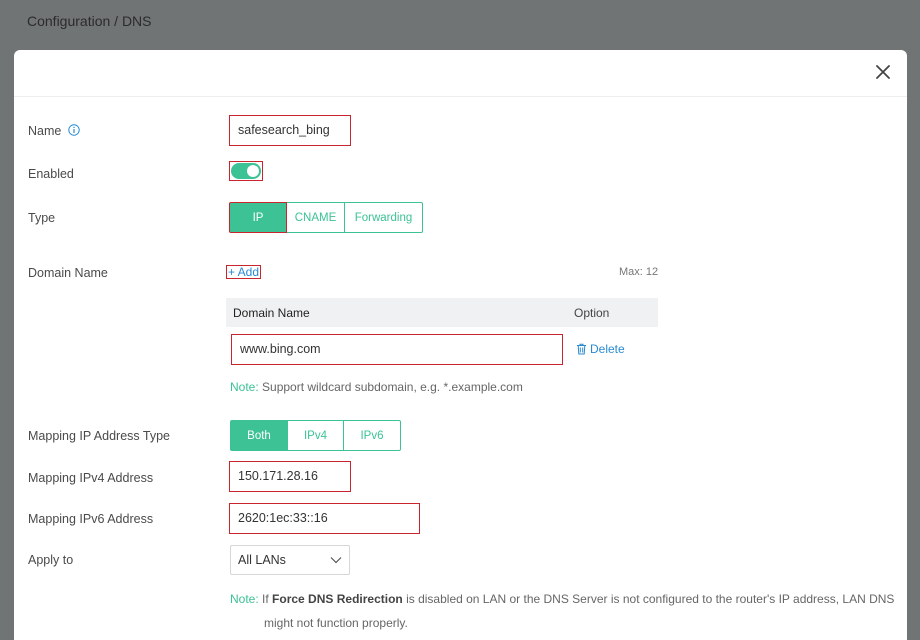  I want to click on info-icon, so click(74, 131).